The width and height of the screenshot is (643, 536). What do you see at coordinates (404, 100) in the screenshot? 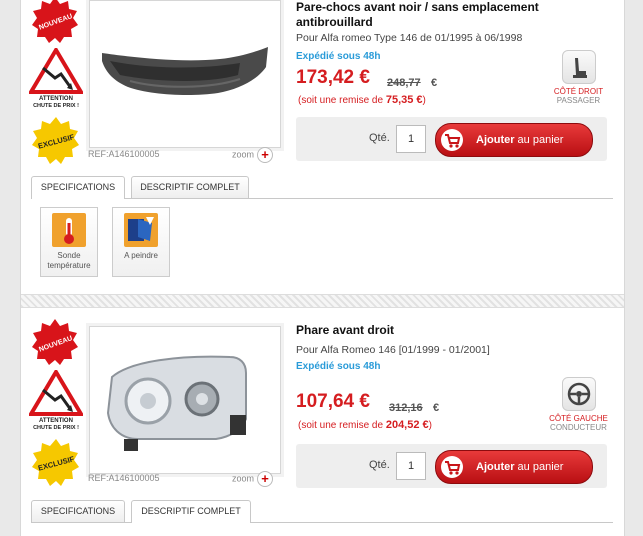
I see `discount-value: 75,35 €` at bounding box center [404, 100].